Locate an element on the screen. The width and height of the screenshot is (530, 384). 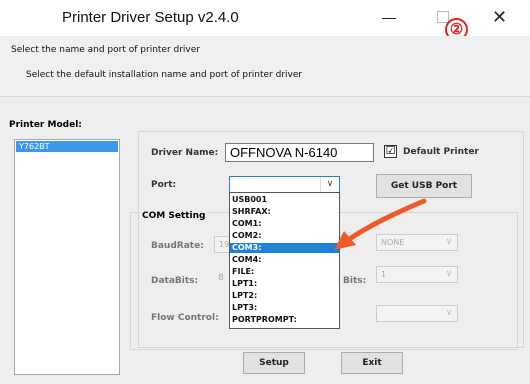
exit-button: Exit is located at coordinates (372, 363).